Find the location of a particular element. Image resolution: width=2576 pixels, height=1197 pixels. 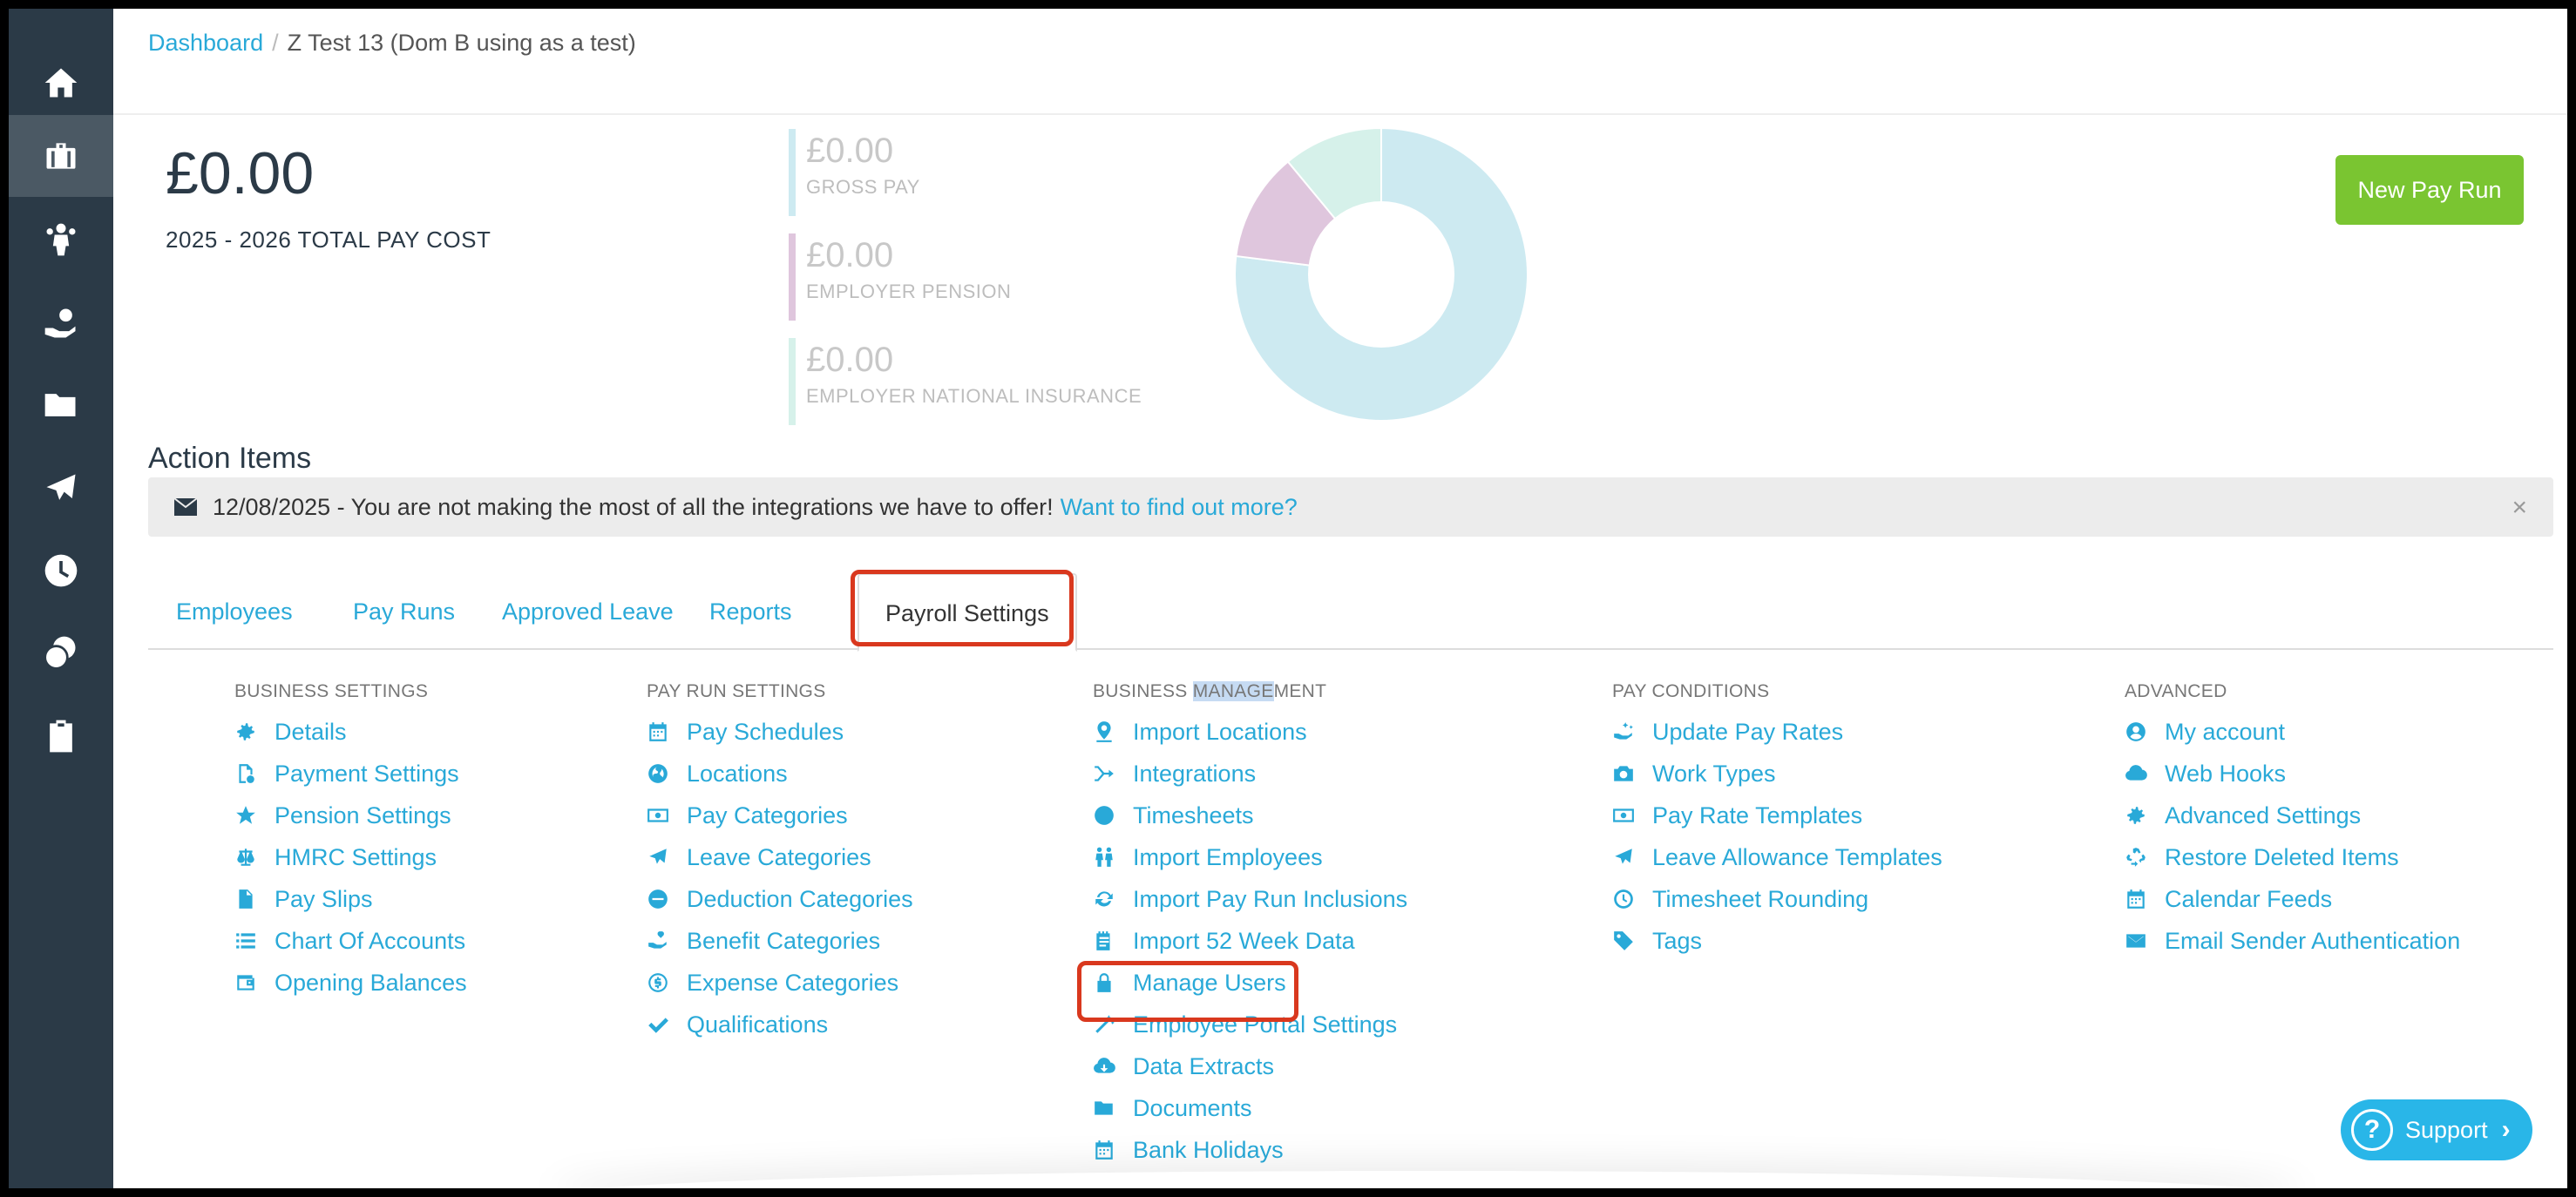

nav-tasks is located at coordinates (61, 736).